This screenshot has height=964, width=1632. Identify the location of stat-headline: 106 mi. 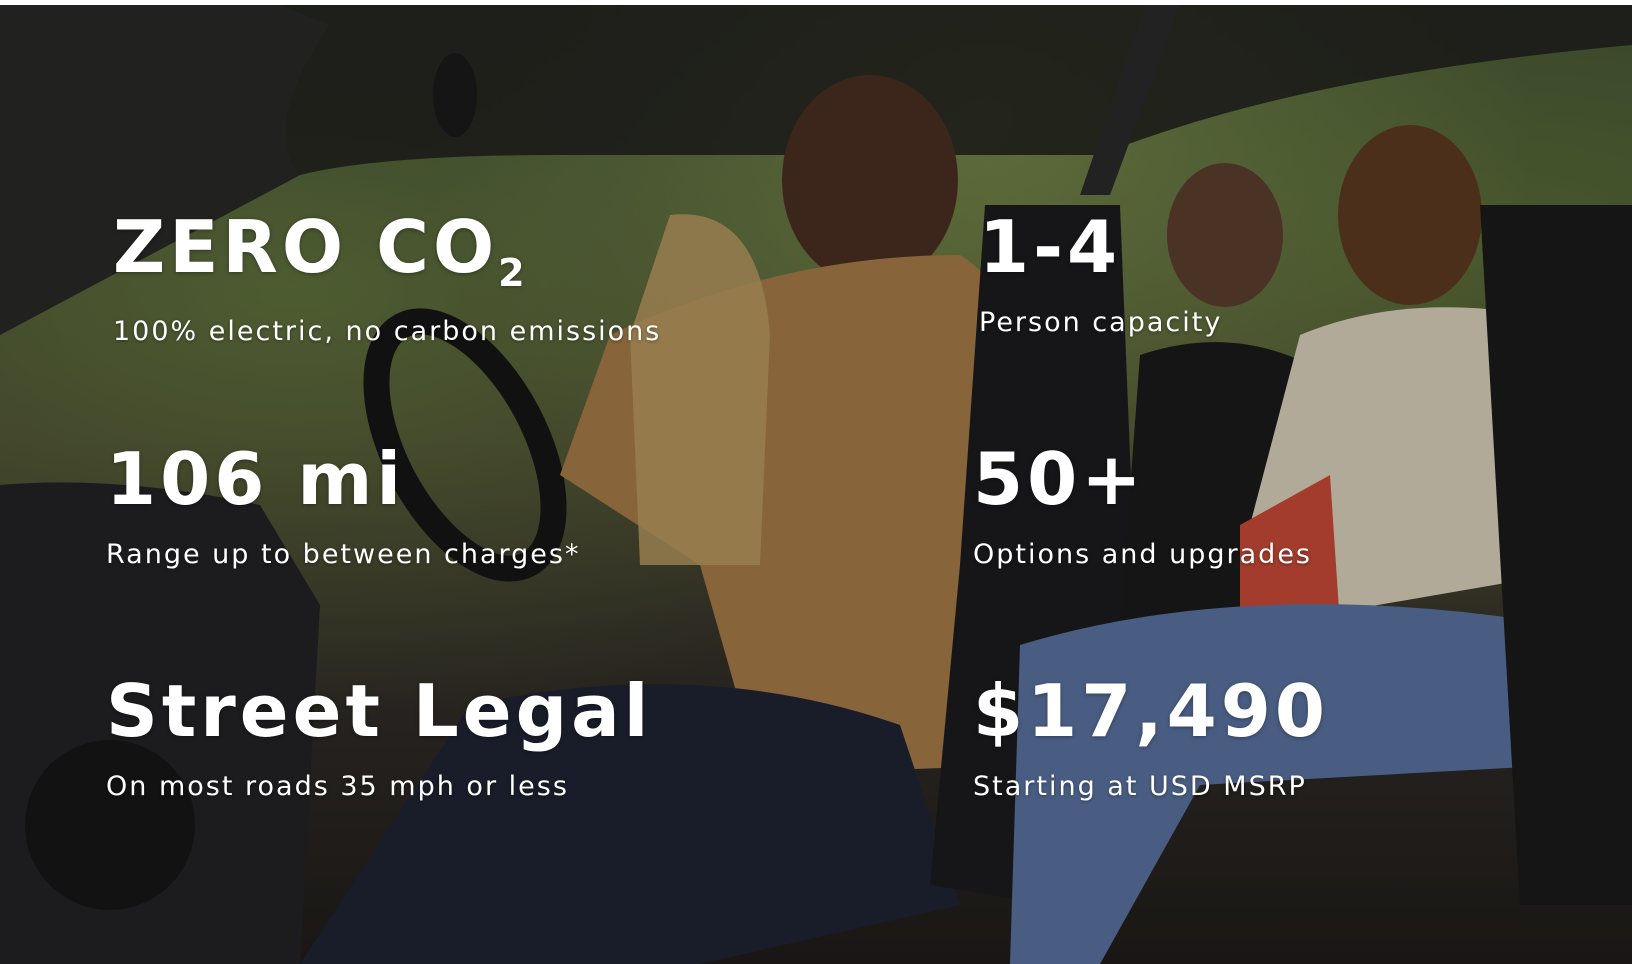
(256, 479).